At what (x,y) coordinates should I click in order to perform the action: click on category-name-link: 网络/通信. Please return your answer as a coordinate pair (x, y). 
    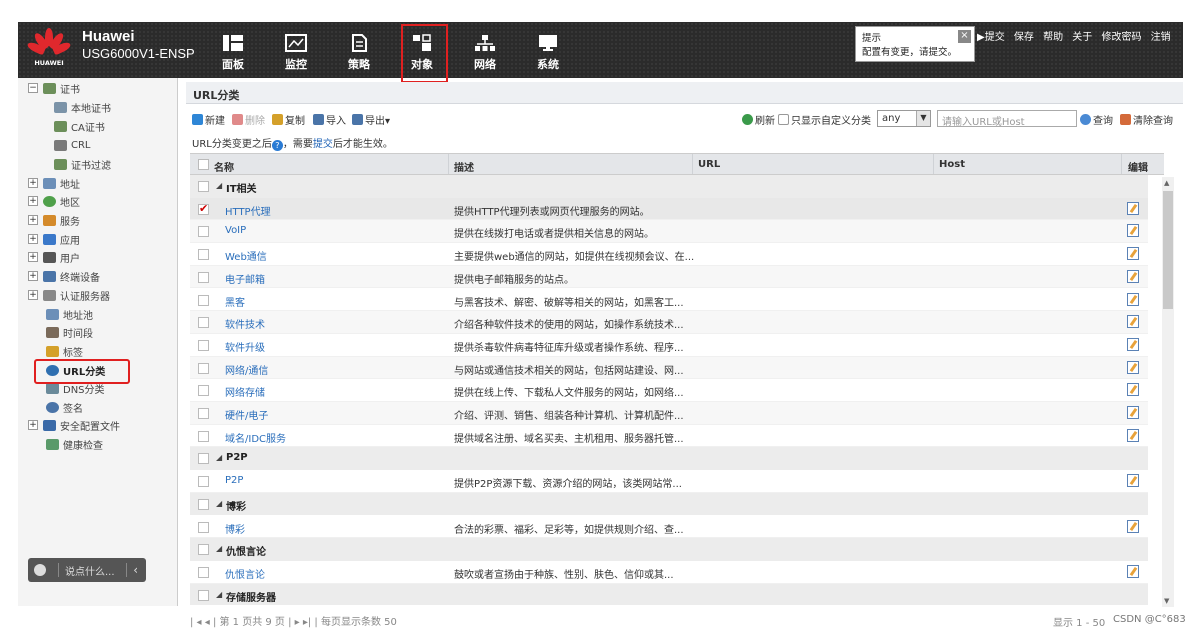
    Looking at the image, I should click on (246, 369).